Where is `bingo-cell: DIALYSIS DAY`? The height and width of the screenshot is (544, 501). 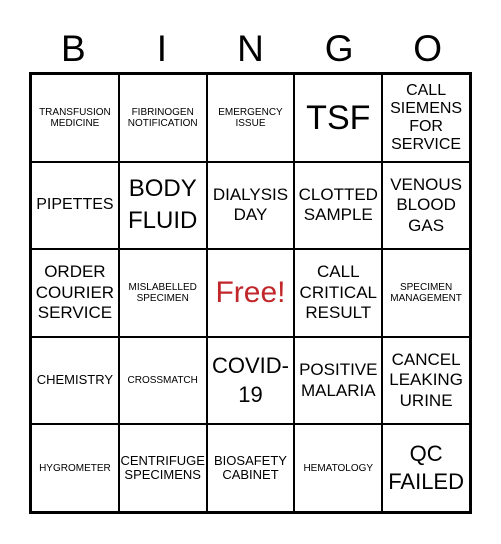
bingo-cell: DIALYSIS DAY is located at coordinates (250, 205).